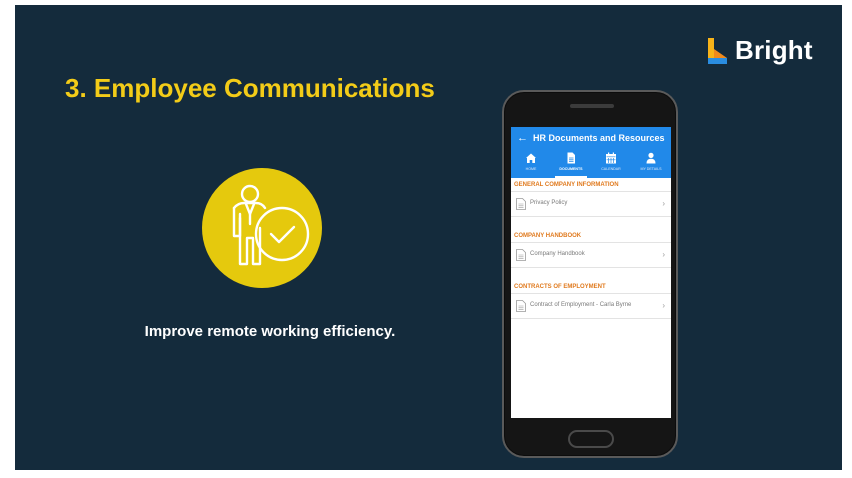  What do you see at coordinates (522, 138) in the screenshot?
I see `arrow-left-icon: ←` at bounding box center [522, 138].